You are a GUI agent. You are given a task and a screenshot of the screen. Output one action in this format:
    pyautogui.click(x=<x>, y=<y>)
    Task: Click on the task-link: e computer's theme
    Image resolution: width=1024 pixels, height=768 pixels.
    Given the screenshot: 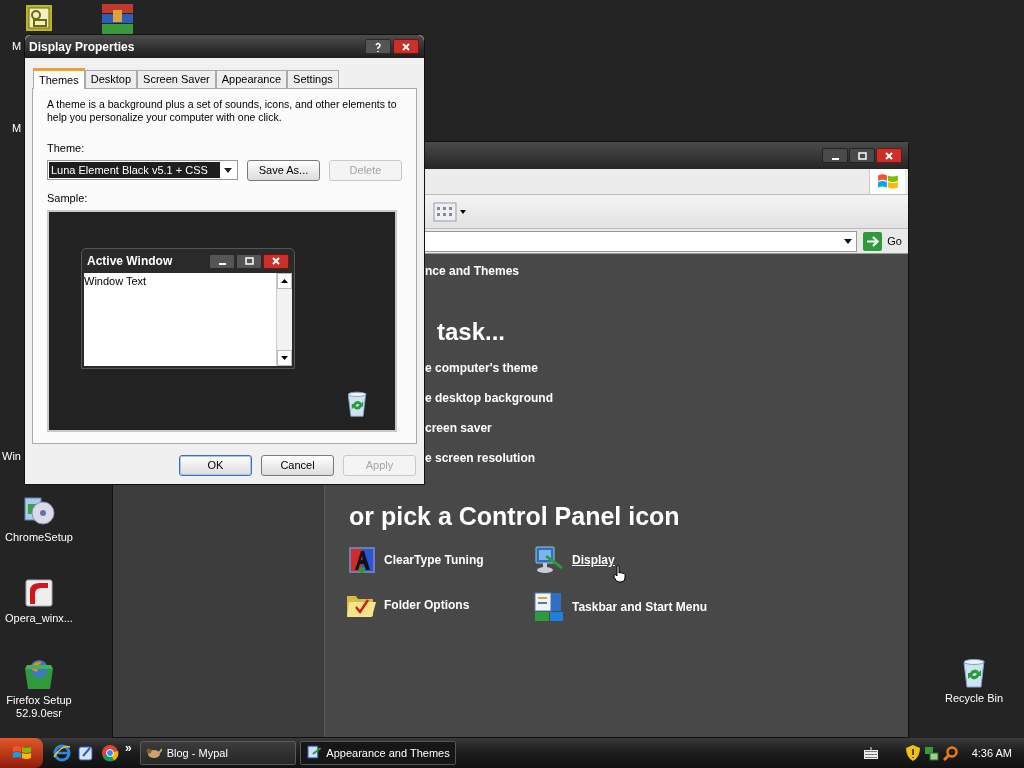 What is the action you would take?
    pyautogui.click(x=481, y=368)
    